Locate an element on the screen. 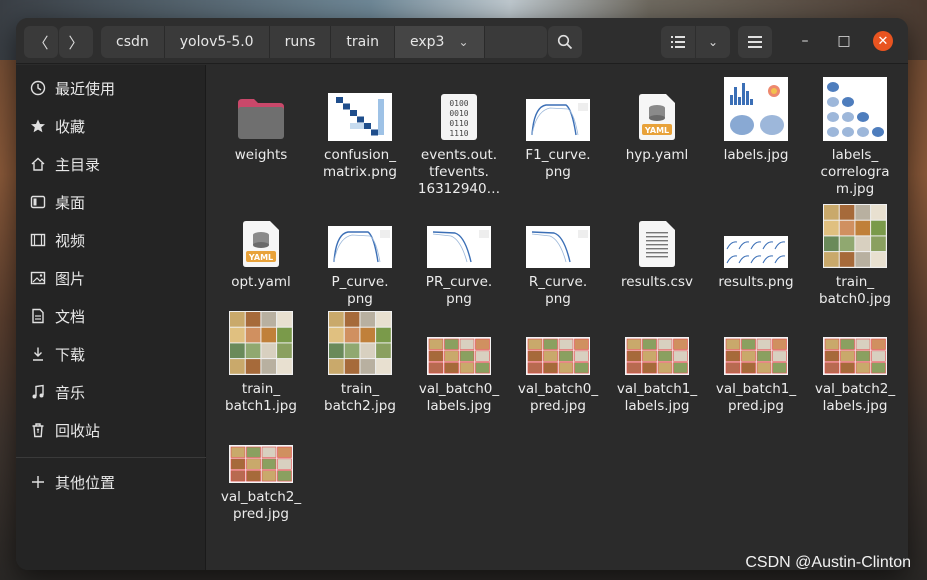  sidebar-divider is located at coordinates (111, 457).